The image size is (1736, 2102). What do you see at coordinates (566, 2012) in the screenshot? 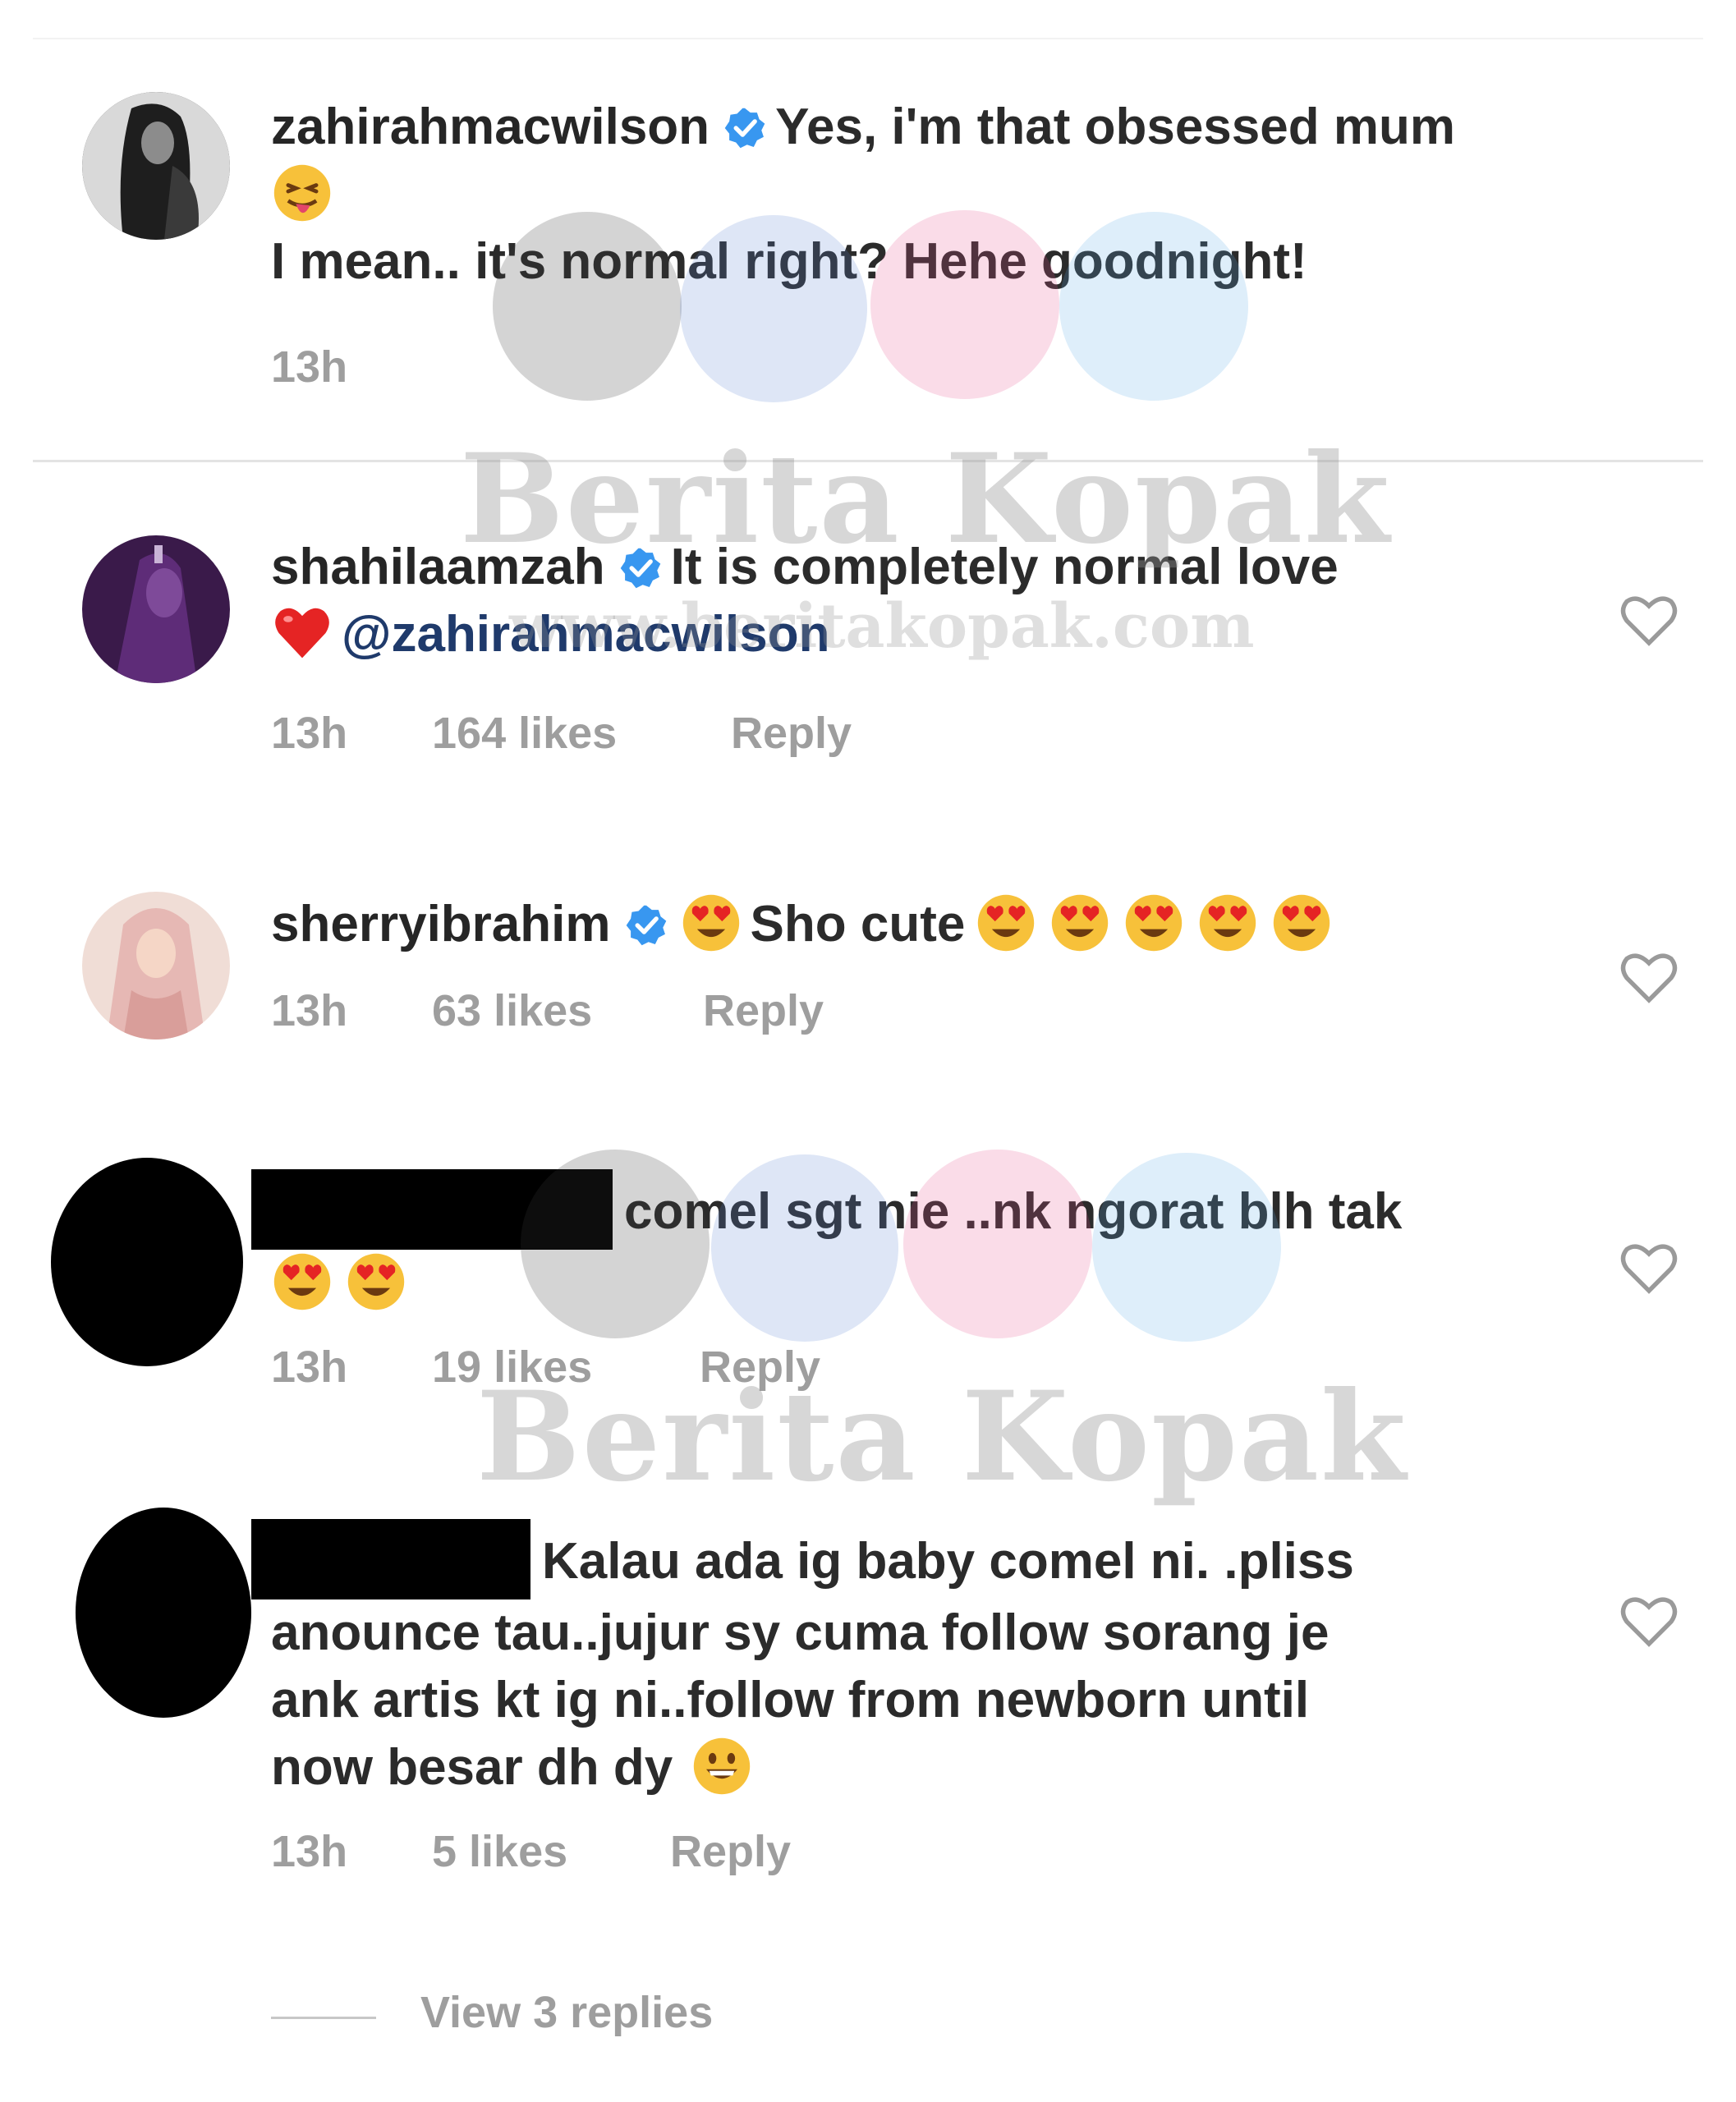
I see `view-replies-label: View 3 replies` at bounding box center [566, 2012].